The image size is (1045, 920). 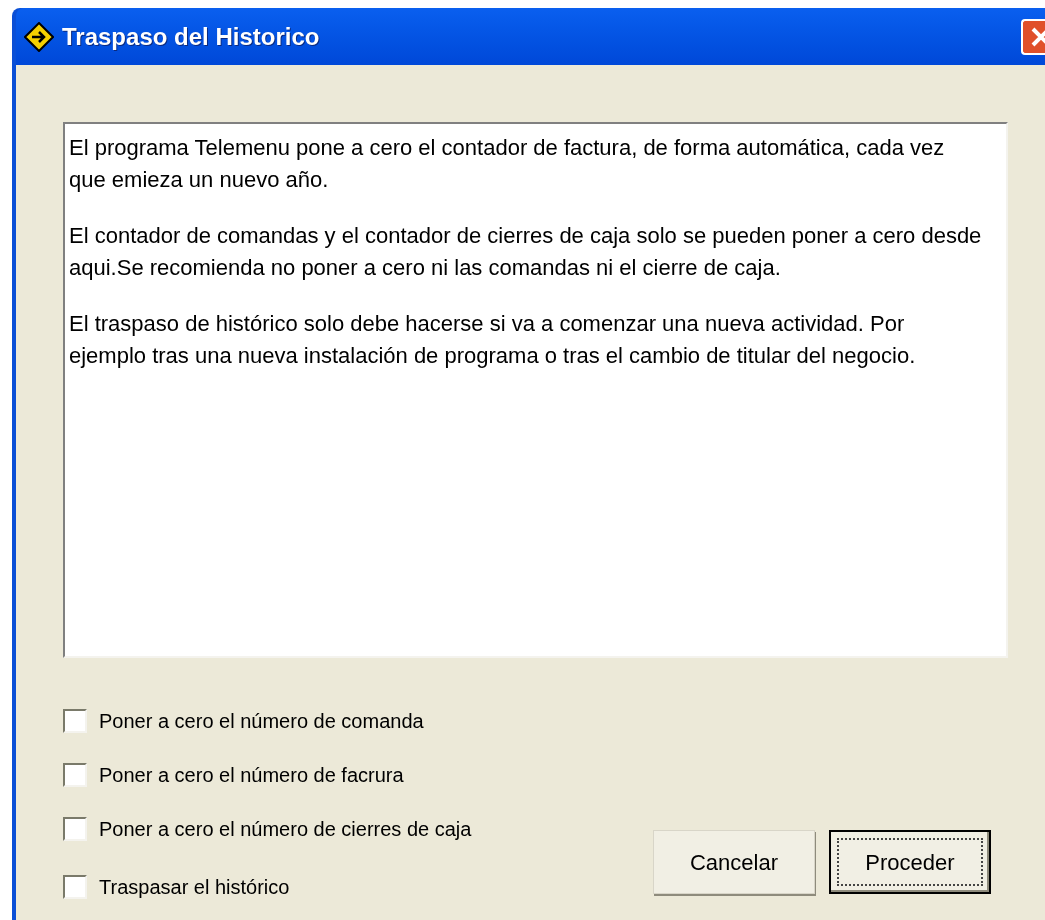 I want to click on message-paragraph: El programa Telemenu pone a cero el contador de factura, de forma automática, cada vez que emieza un nuevo año., so click(x=507, y=164).